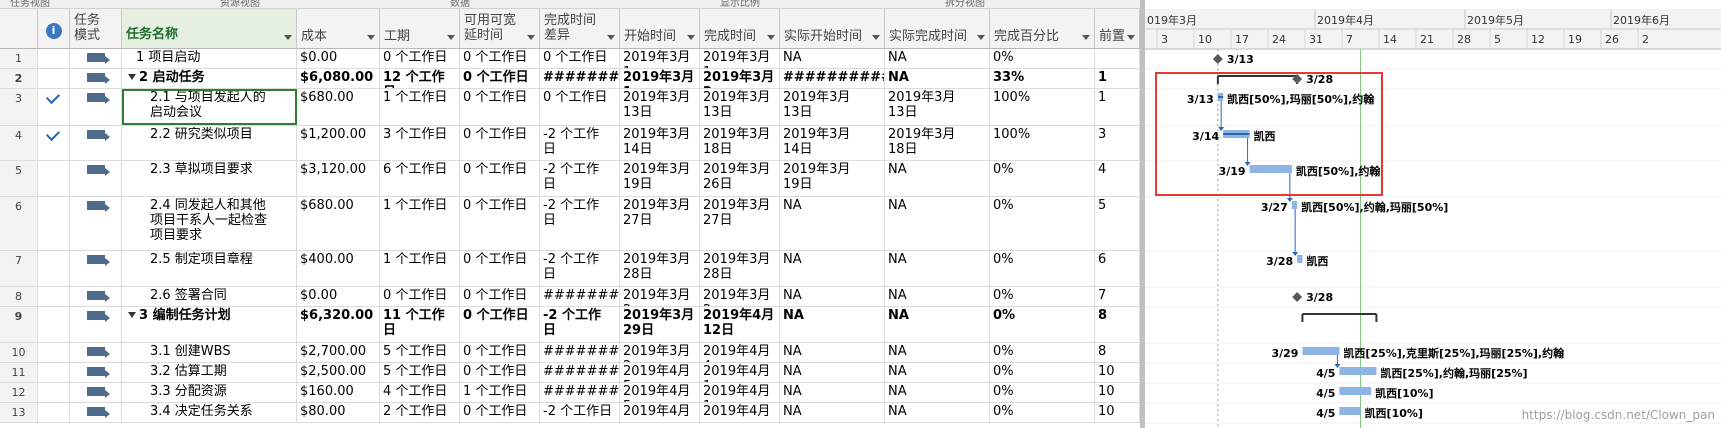 The width and height of the screenshot is (1721, 428). Describe the element at coordinates (1117, 223) in the screenshot. I see `cell-predecessors: 5` at that location.